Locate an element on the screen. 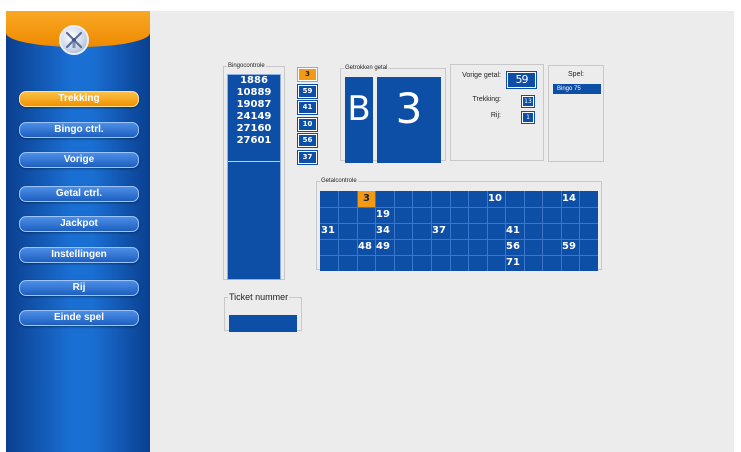 This screenshot has height=452, width=741. bingo-card-number: 1886 is located at coordinates (254, 81).